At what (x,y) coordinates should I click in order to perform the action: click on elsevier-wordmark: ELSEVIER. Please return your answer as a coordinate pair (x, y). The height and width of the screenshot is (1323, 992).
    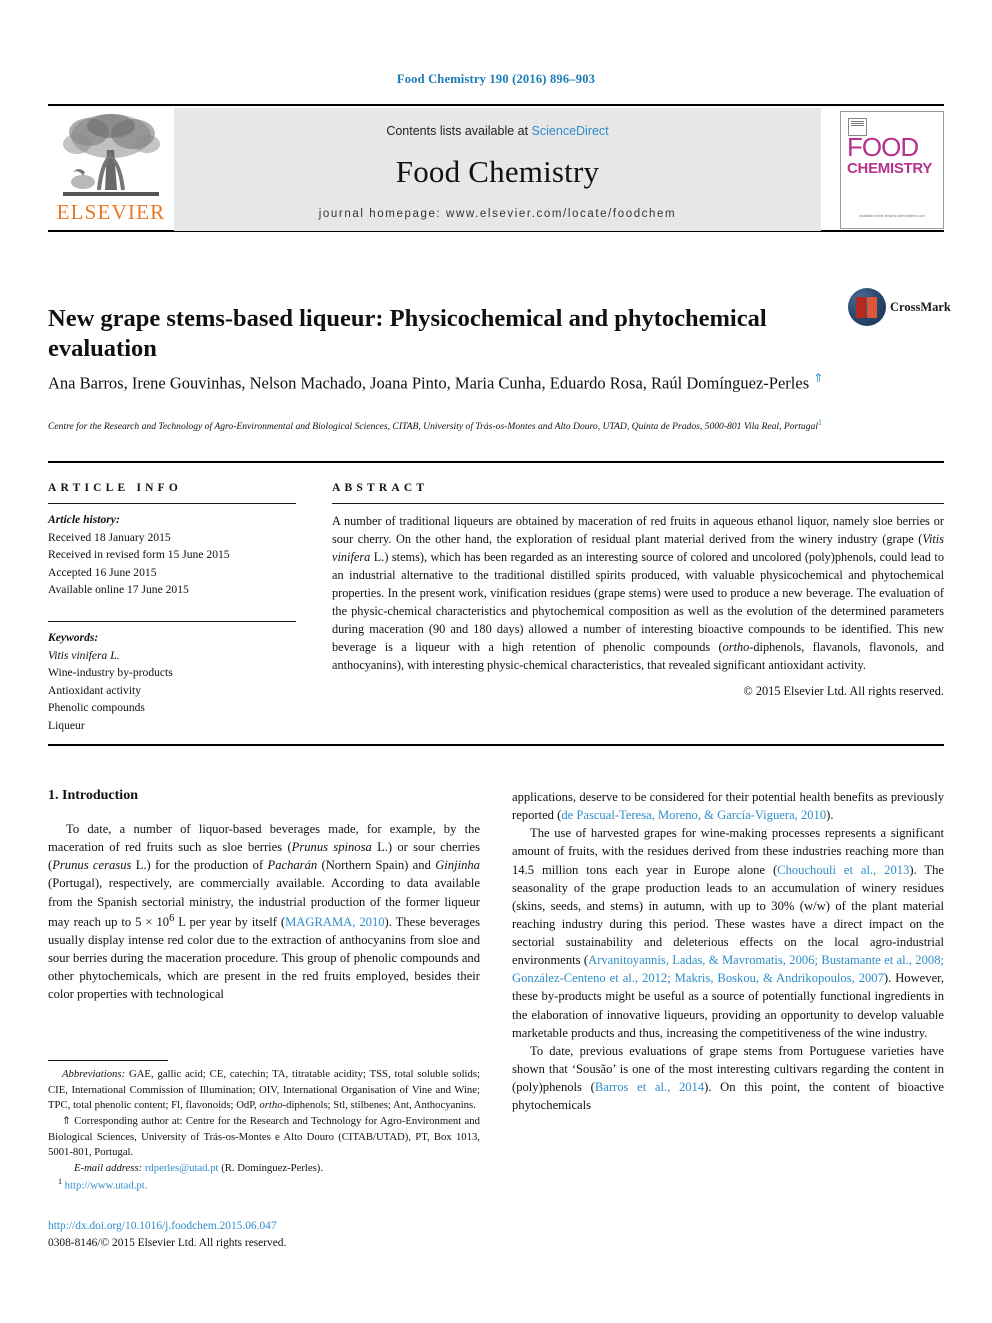
    Looking at the image, I should click on (111, 212).